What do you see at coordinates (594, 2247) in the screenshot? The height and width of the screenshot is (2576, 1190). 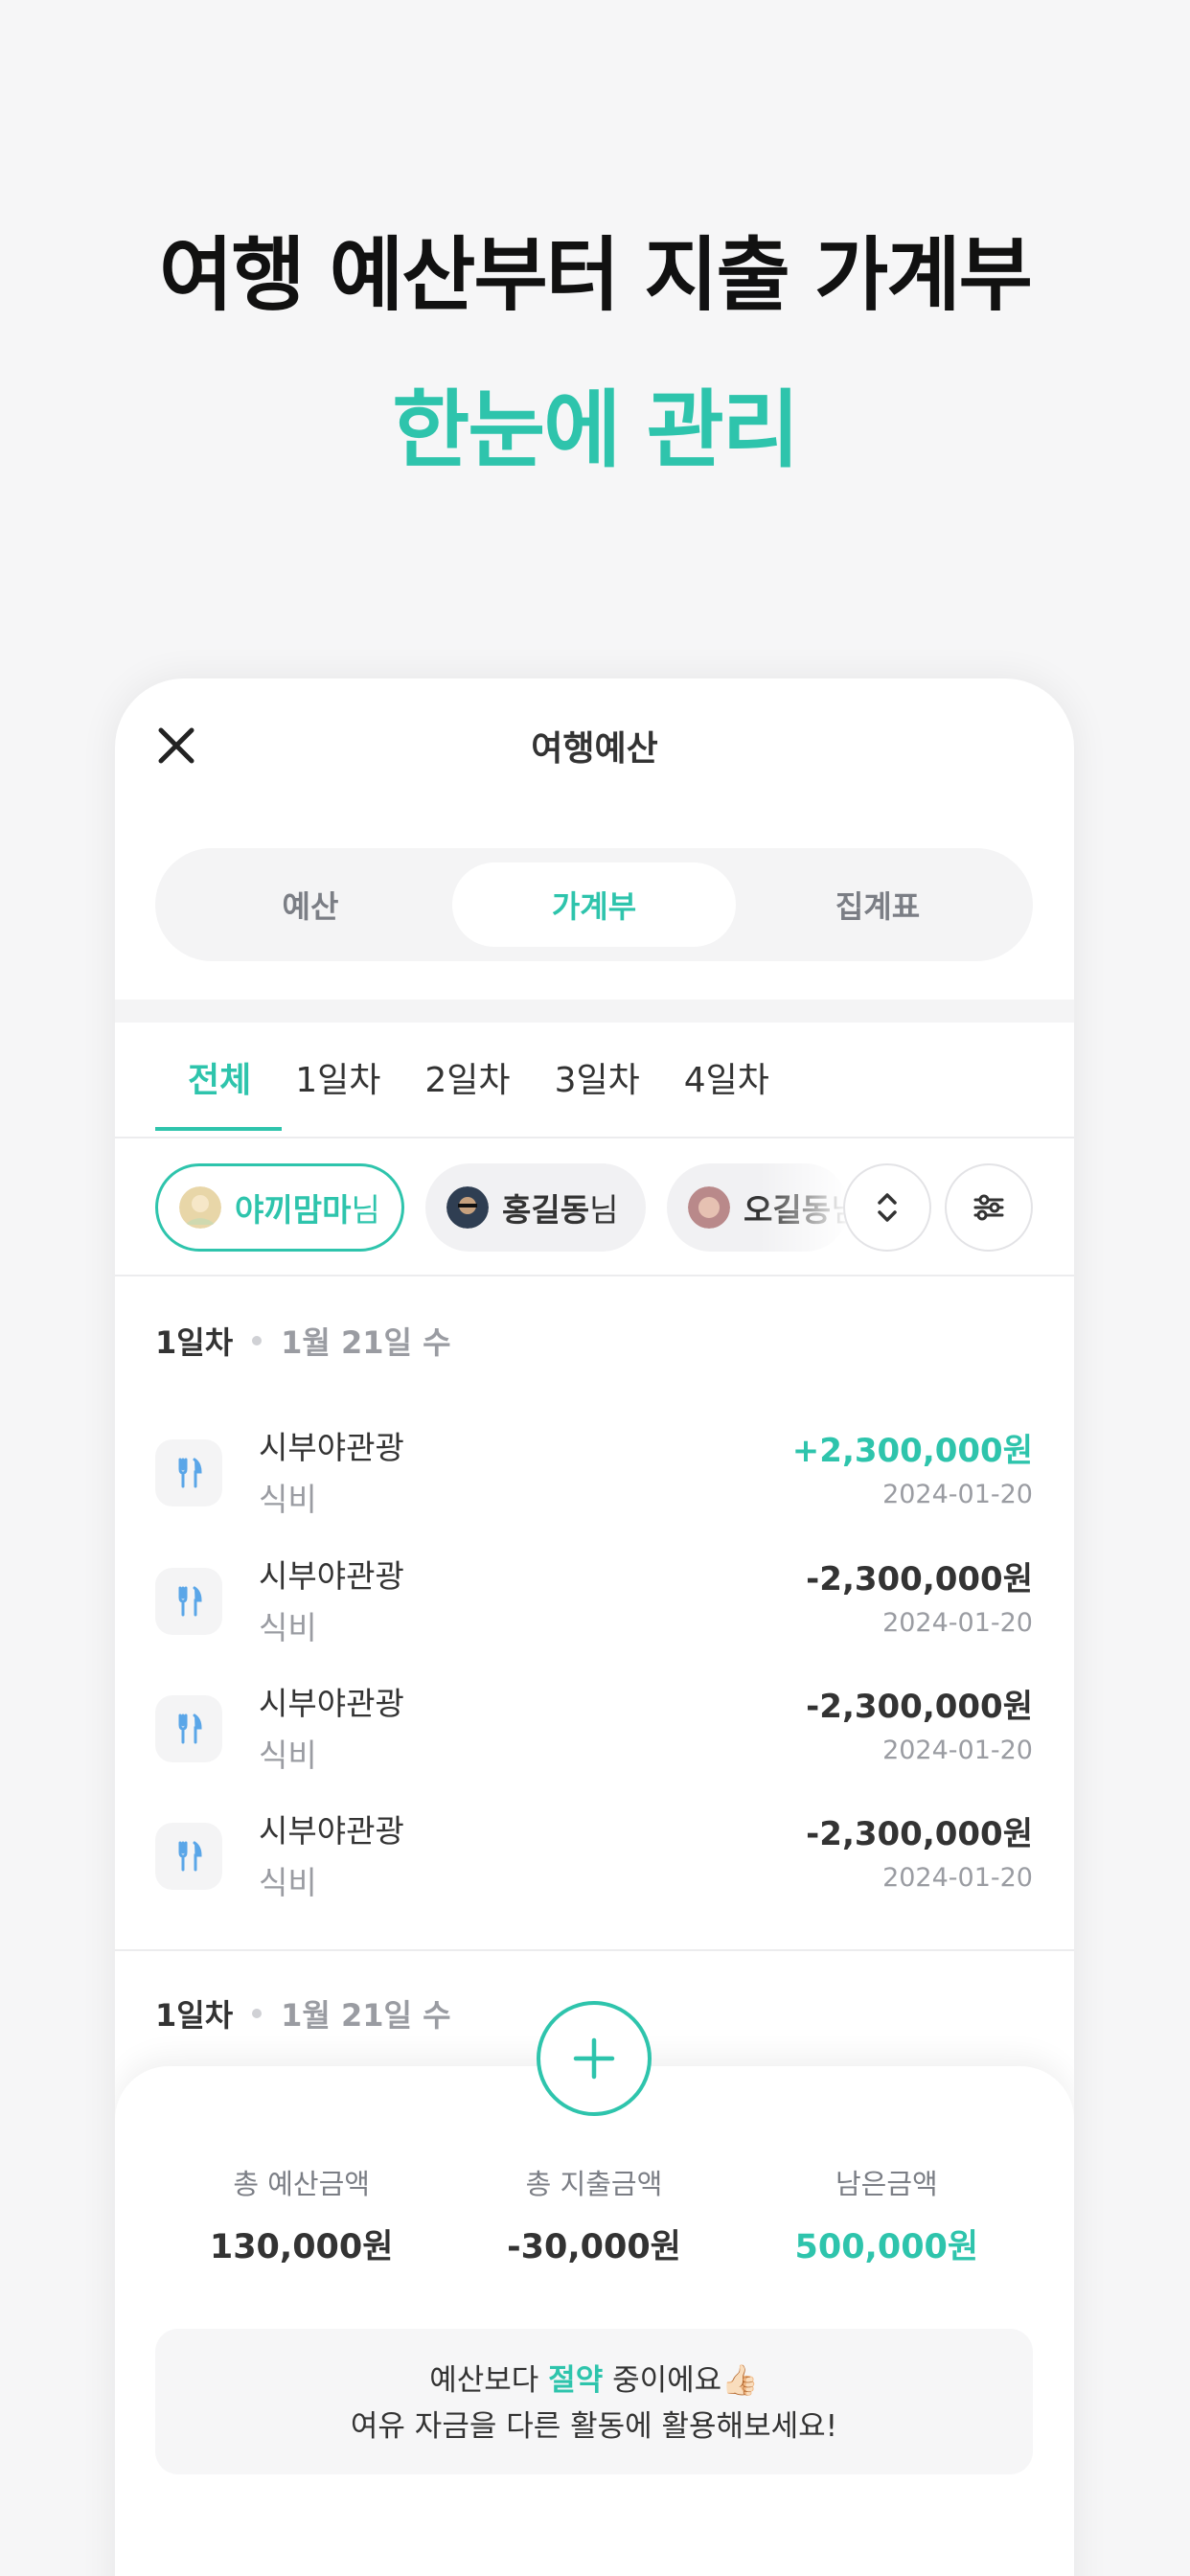 I see `total-expense-value: -30,000원` at bounding box center [594, 2247].